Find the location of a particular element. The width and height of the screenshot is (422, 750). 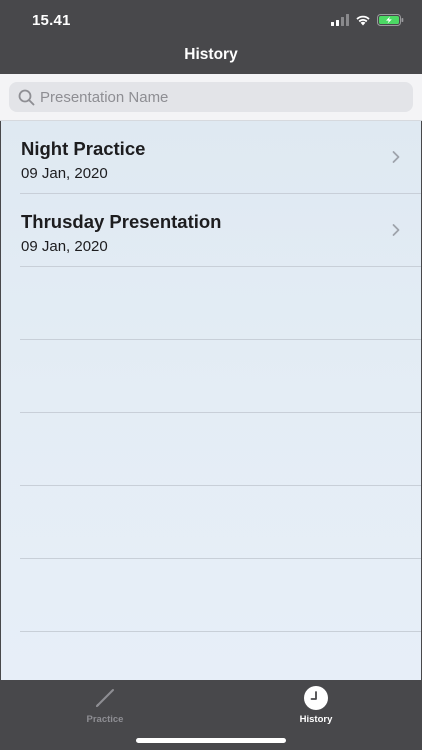

tab-label: Practice is located at coordinates (105, 719).